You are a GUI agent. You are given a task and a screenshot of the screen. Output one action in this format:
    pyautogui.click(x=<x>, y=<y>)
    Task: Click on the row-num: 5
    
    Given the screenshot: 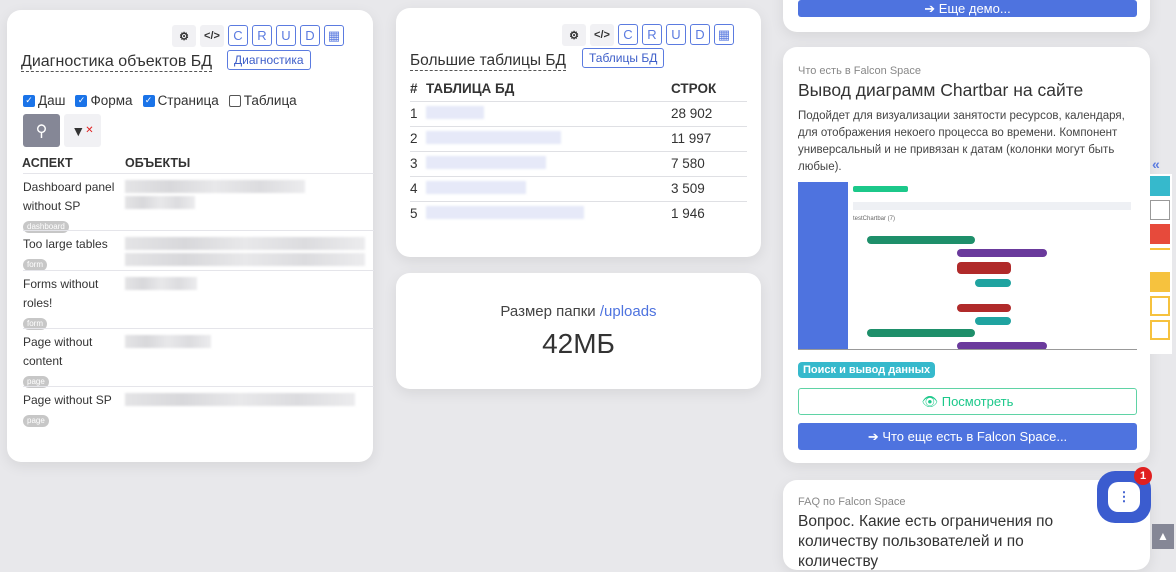 What is the action you would take?
    pyautogui.click(x=418, y=213)
    